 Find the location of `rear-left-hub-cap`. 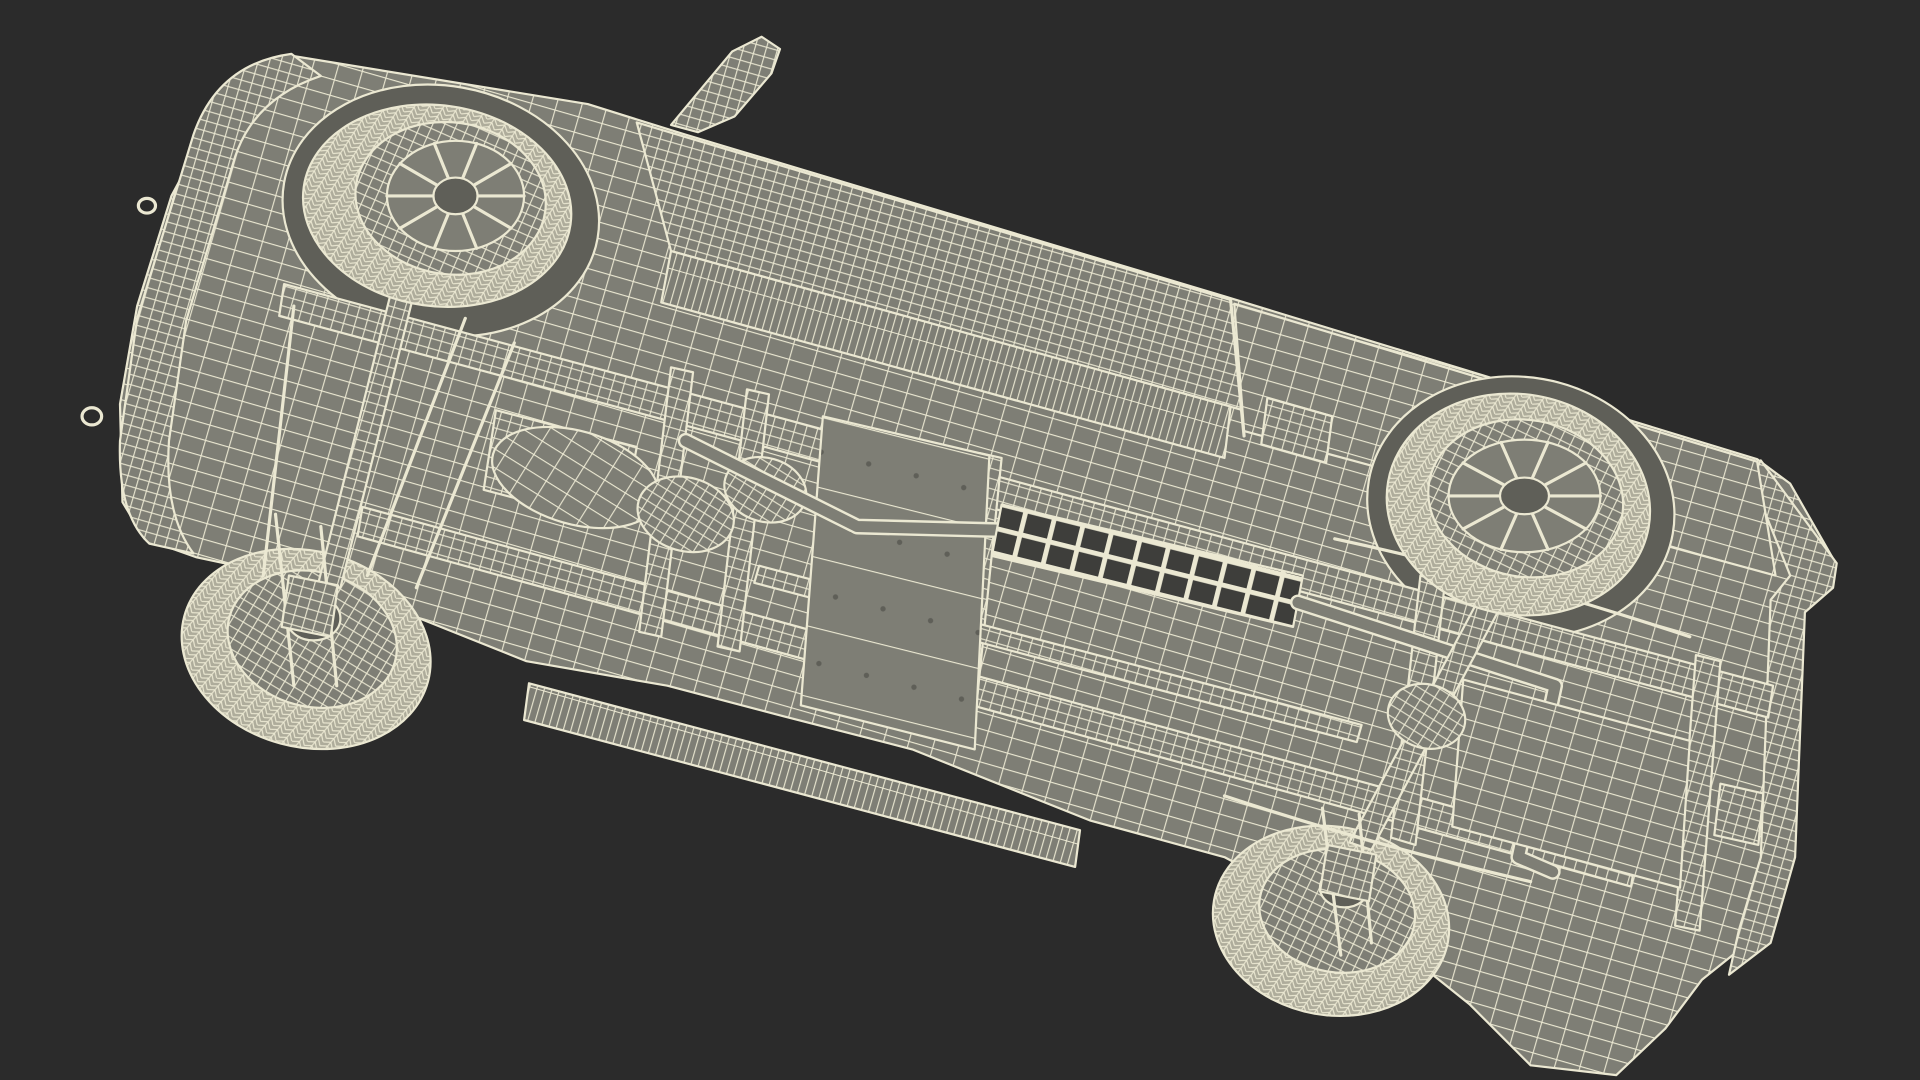

rear-left-hub-cap is located at coordinates (1524, 496).